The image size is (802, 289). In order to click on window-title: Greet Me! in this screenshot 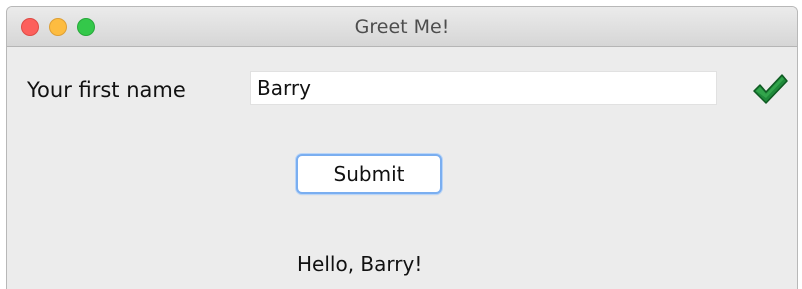, I will do `click(402, 27)`.